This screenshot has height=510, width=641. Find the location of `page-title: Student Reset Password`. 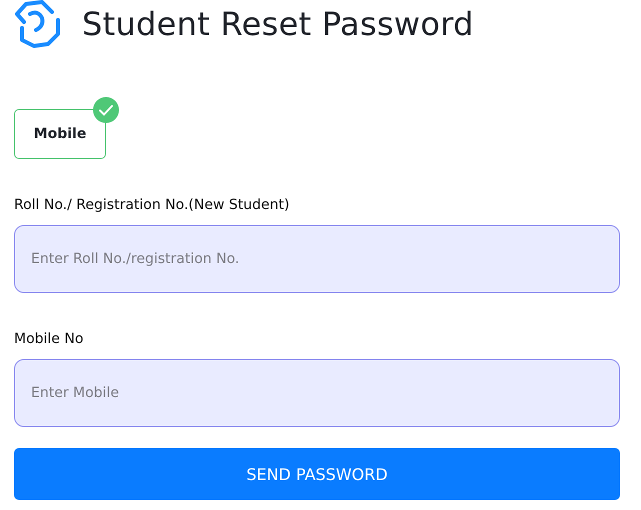

page-title: Student Reset Password is located at coordinates (278, 24).